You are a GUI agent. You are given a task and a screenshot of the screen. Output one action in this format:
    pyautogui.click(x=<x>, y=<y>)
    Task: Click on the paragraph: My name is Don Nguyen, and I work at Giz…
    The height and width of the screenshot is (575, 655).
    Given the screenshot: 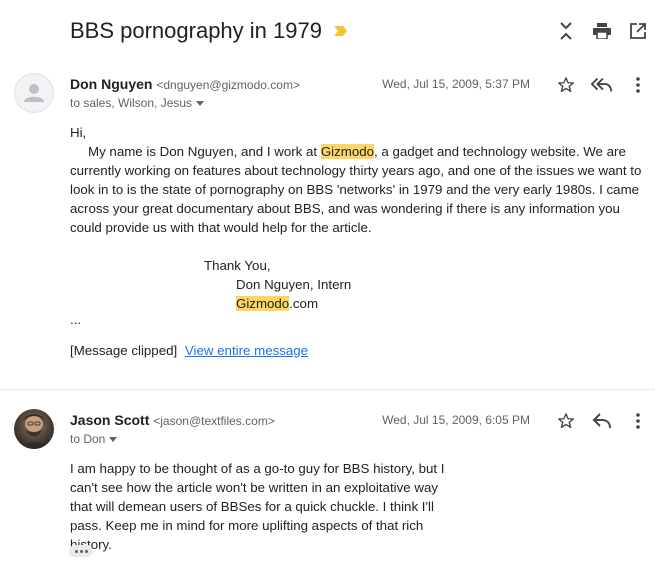 What is the action you would take?
    pyautogui.click(x=359, y=189)
    